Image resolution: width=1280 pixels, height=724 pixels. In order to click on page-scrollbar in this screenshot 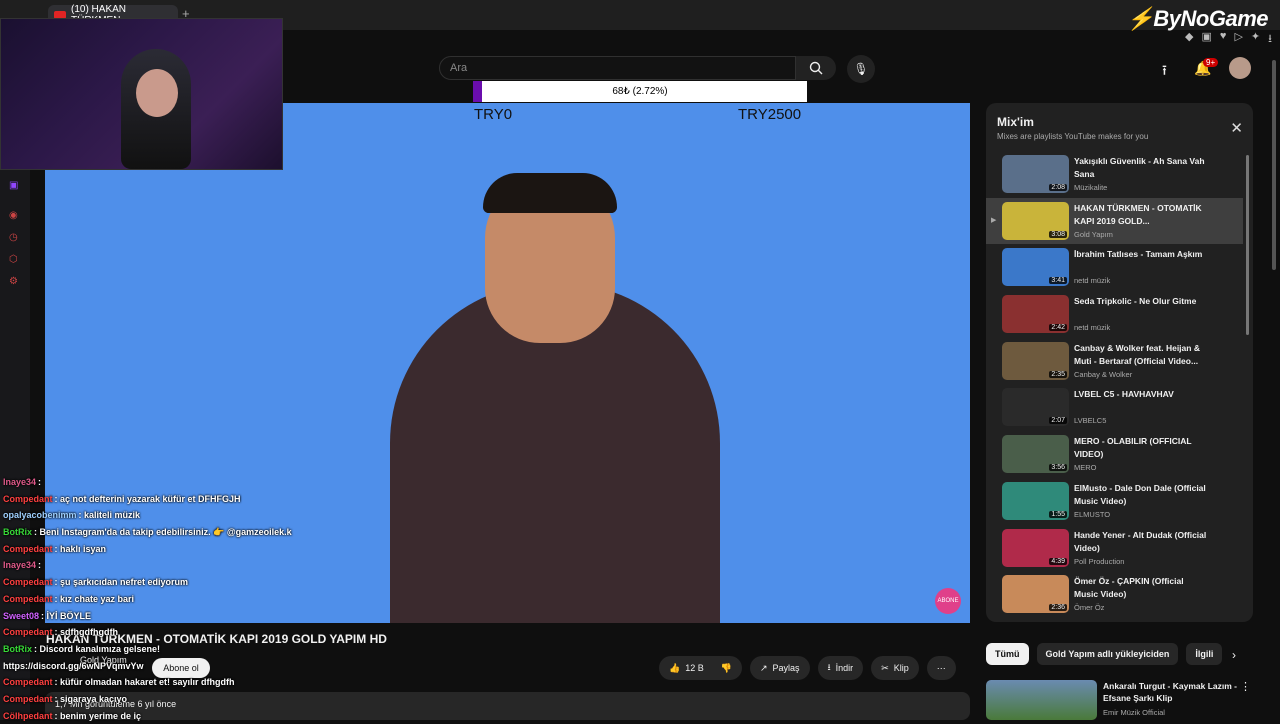, I will do `click(1274, 165)`.